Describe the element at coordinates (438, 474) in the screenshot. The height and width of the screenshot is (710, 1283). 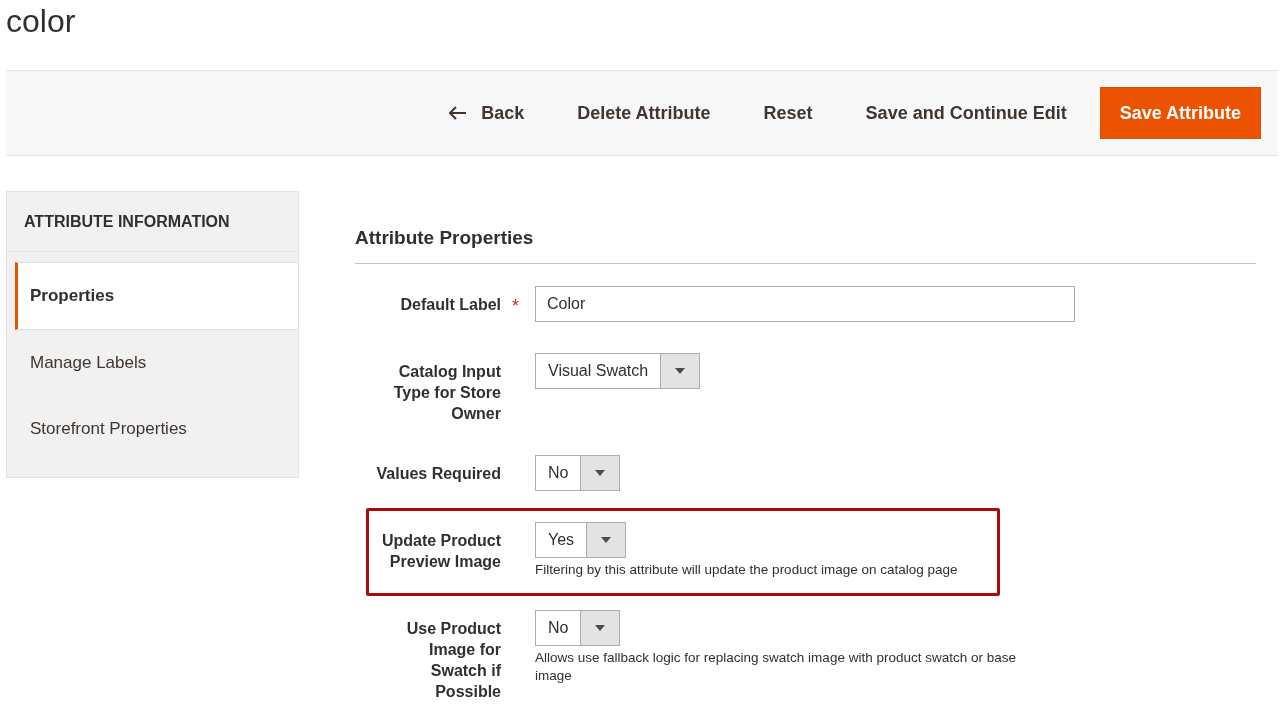
I see `field-label: Values Required` at that location.